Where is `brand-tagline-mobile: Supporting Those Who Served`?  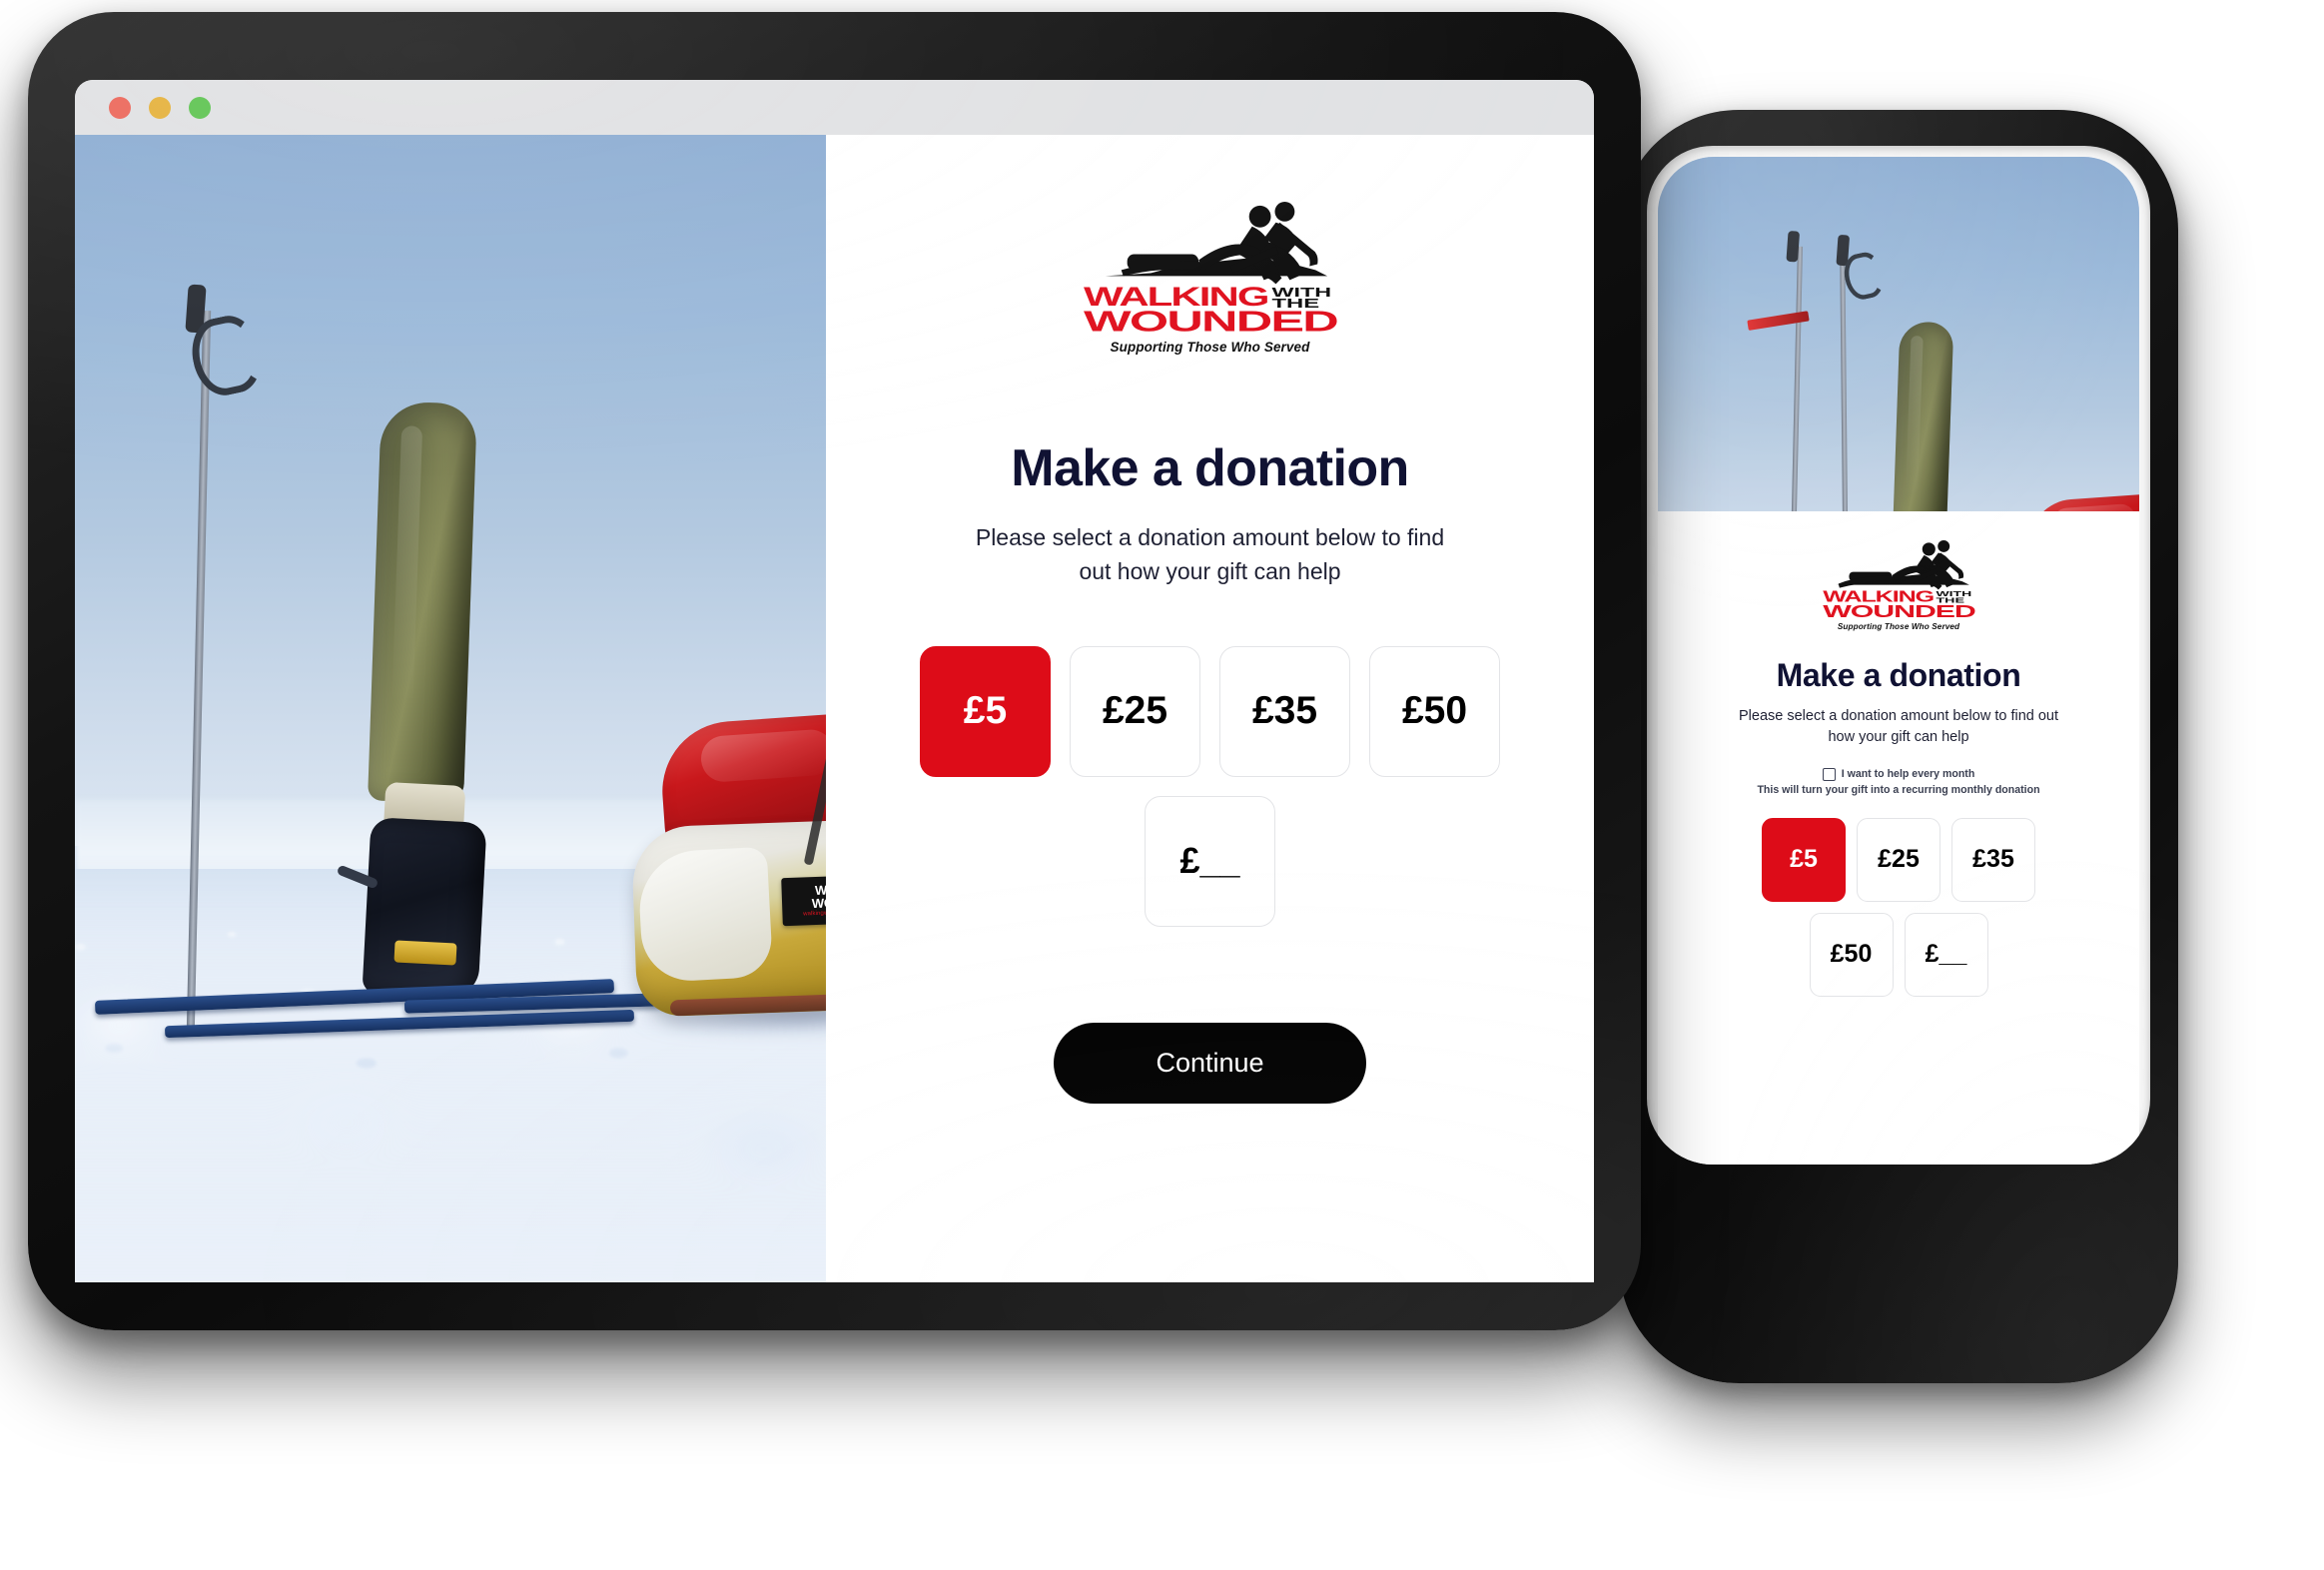
brand-tagline-mobile: Supporting Those Who Served is located at coordinates (1898, 626).